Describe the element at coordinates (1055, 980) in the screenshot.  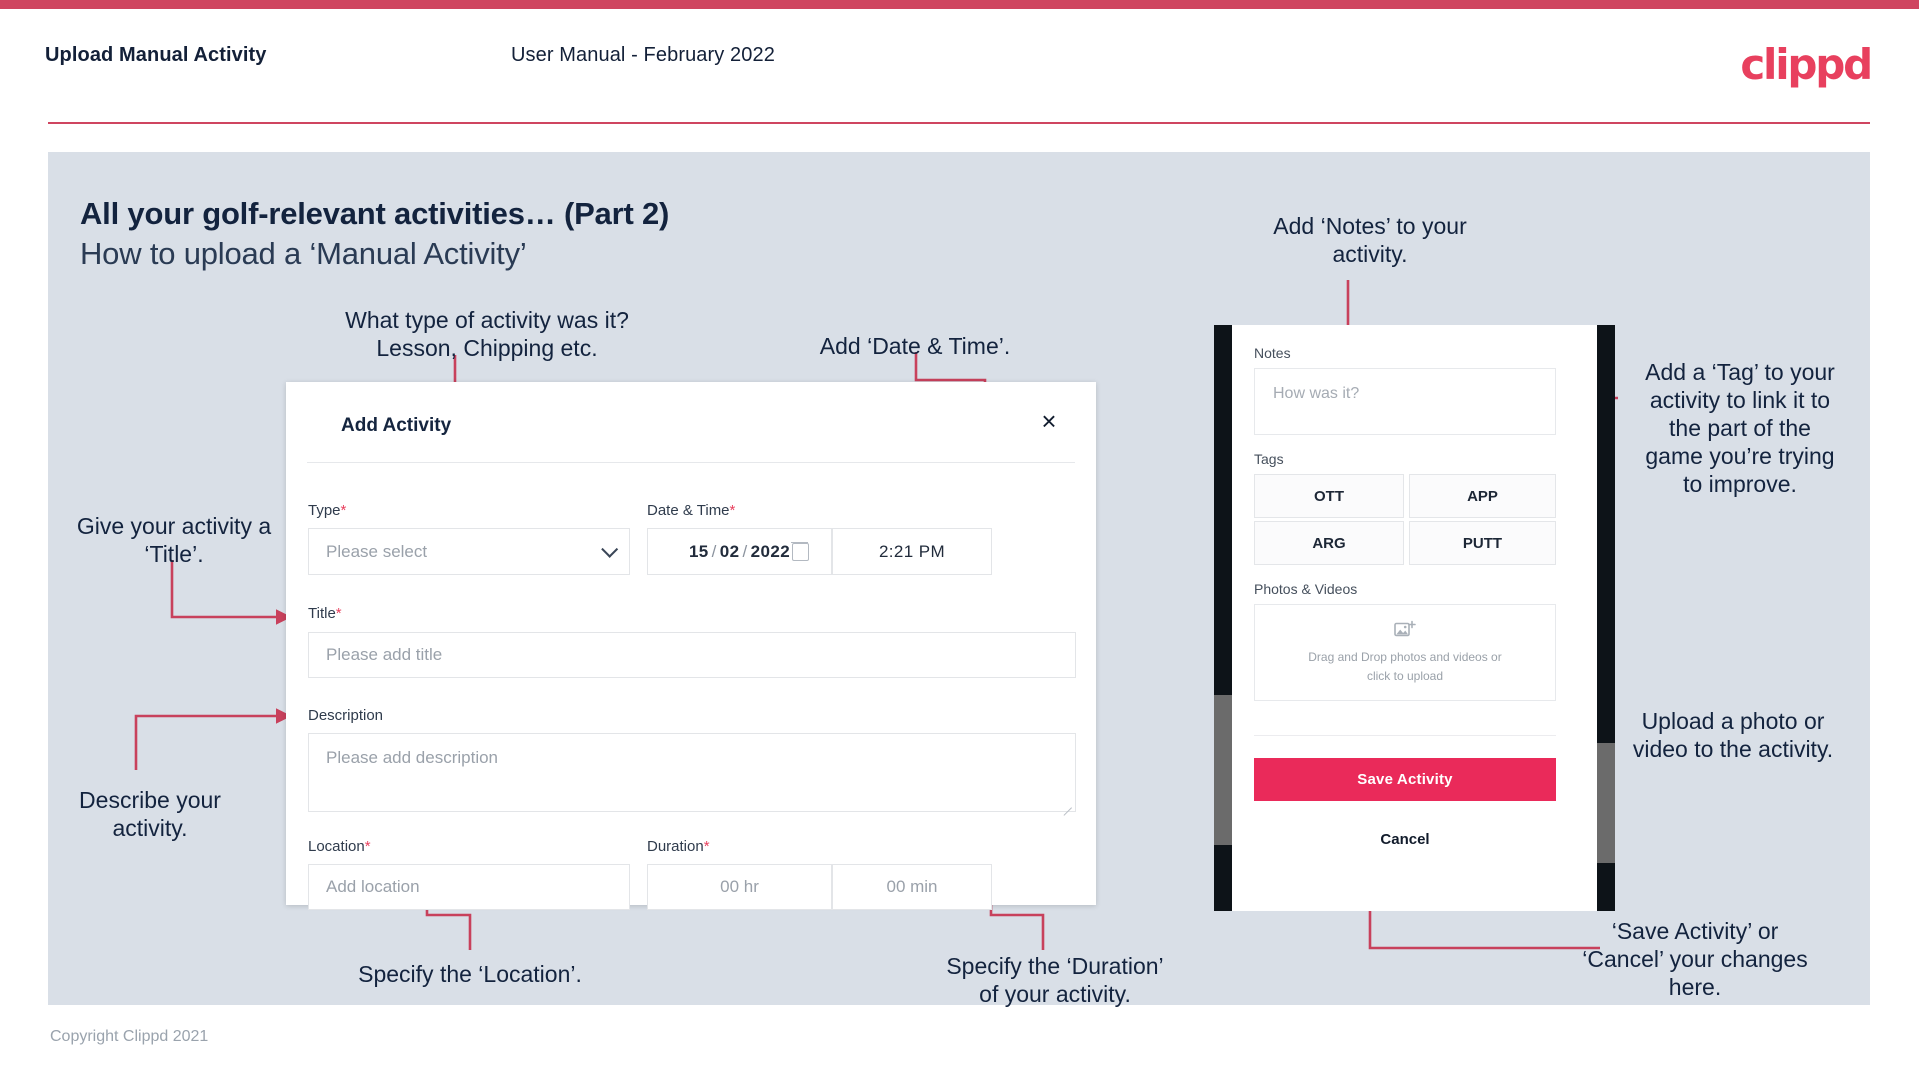
I see `annotation-duration-note: Specify the ‘Duration’ of your activity.` at that location.